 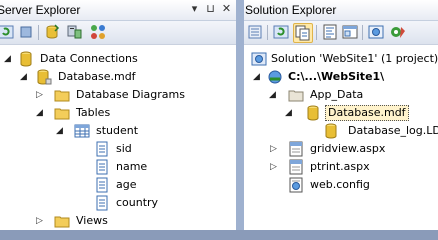 I want to click on tree-label: web.config, so click(x=340, y=184).